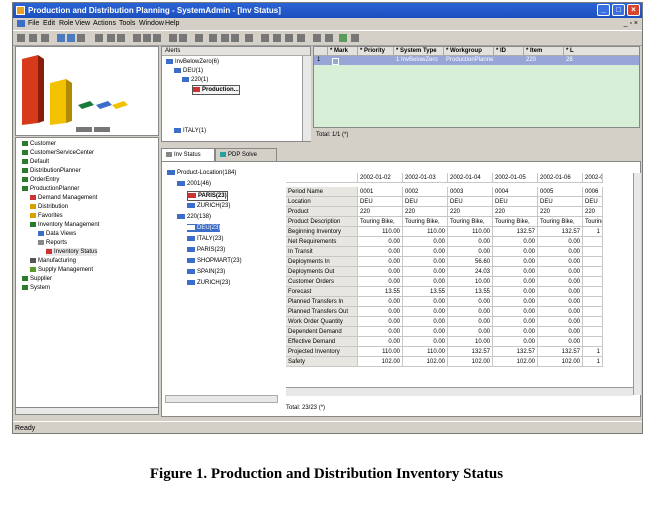  Describe the element at coordinates (157, 38) in the screenshot. I see `next-icon` at that location.